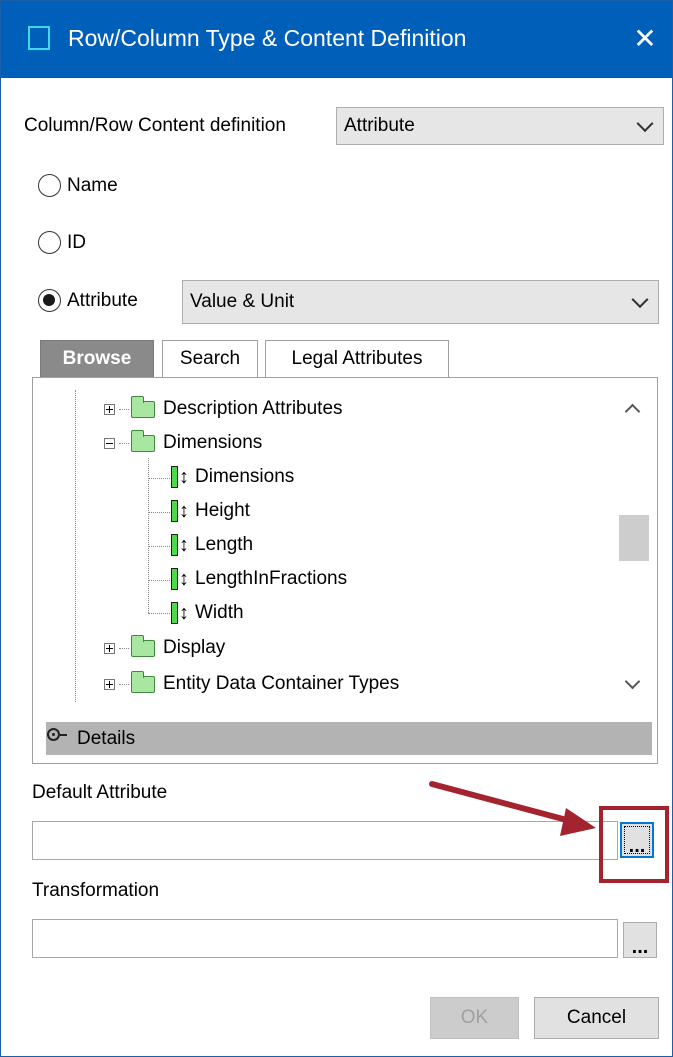 This screenshot has width=673, height=1057. What do you see at coordinates (224, 544) in the screenshot?
I see `tree-leaf-label: Length` at bounding box center [224, 544].